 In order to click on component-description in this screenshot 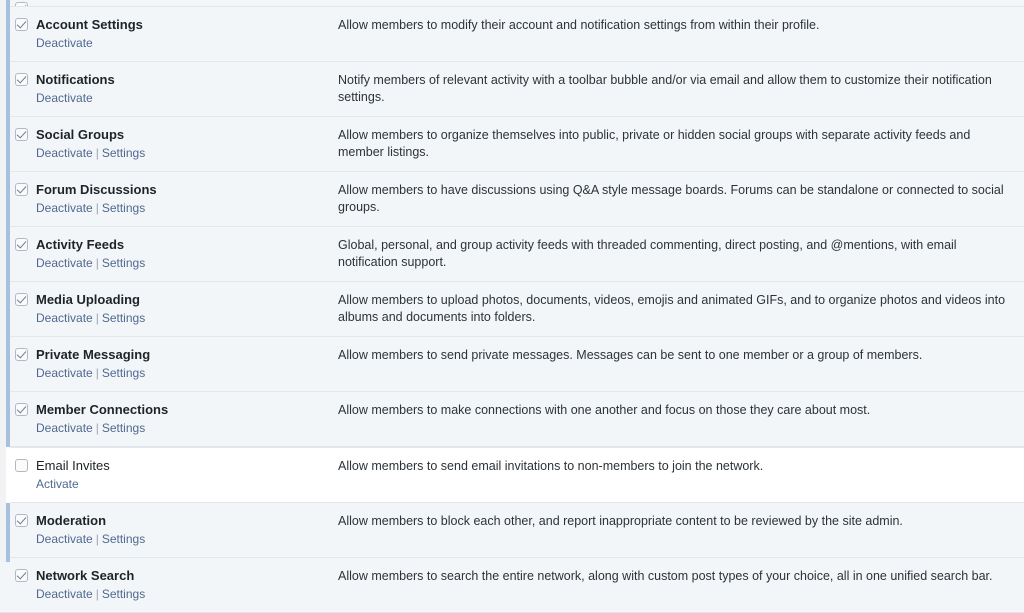, I will do `click(681, 0)`.